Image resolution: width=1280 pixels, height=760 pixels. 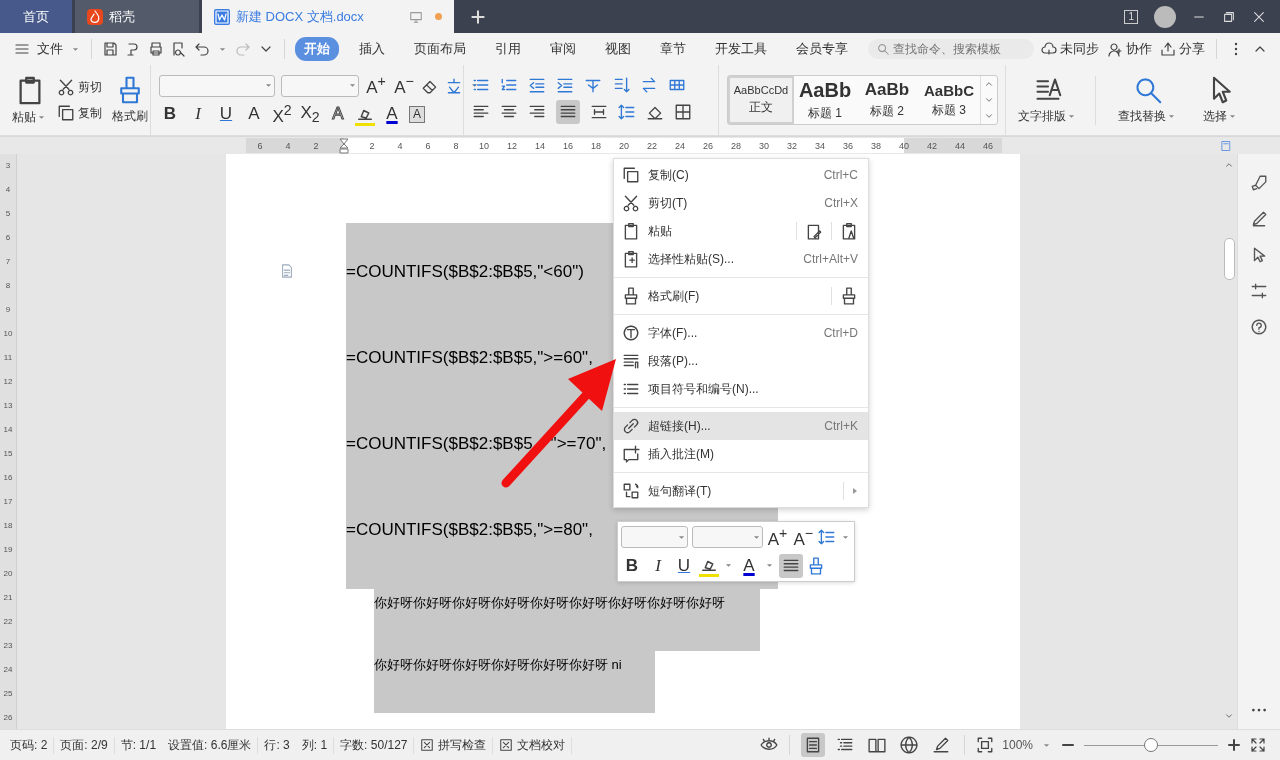 What do you see at coordinates (741, 175) in the screenshot?
I see `menu-item: 复制(C) Ctrl+C` at bounding box center [741, 175].